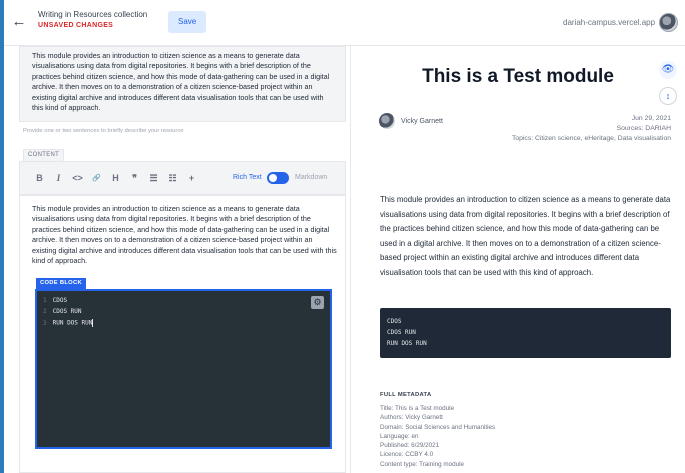 The image size is (685, 473). I want to click on line-number: 3, so click(45, 323).